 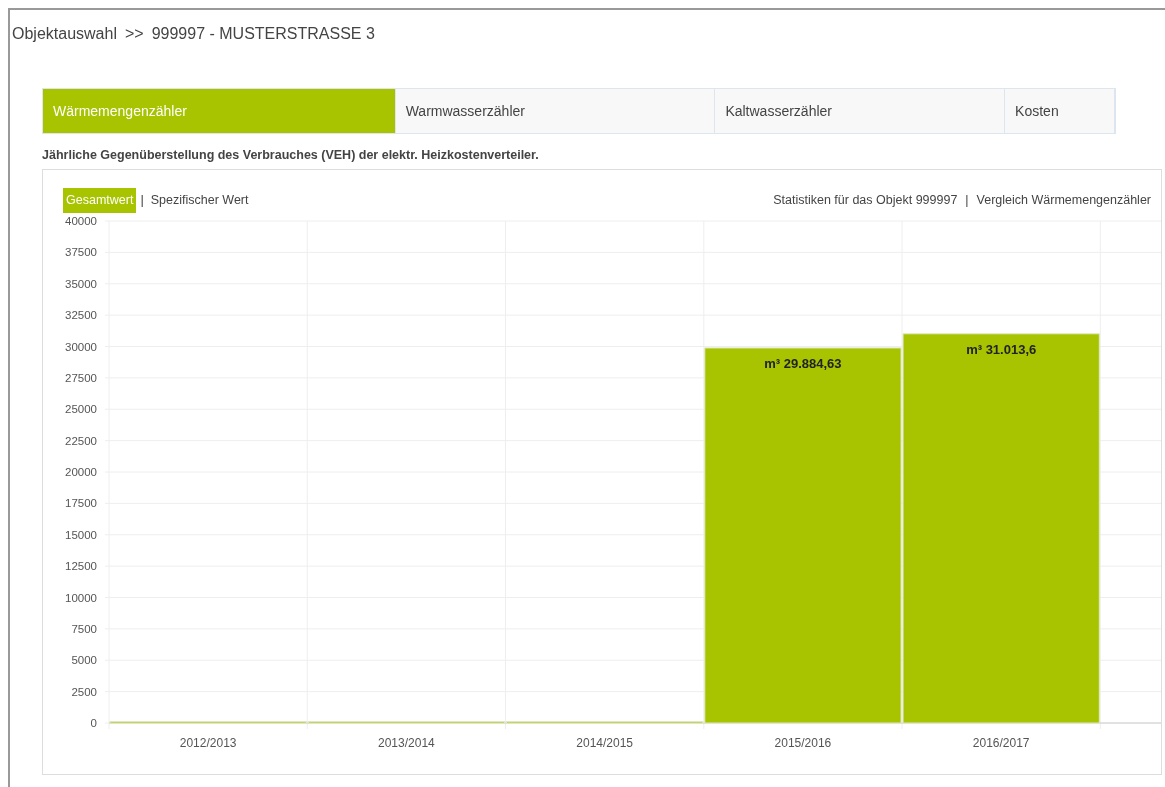 What do you see at coordinates (81, 377) in the screenshot?
I see `axis-tick-label: 27500` at bounding box center [81, 377].